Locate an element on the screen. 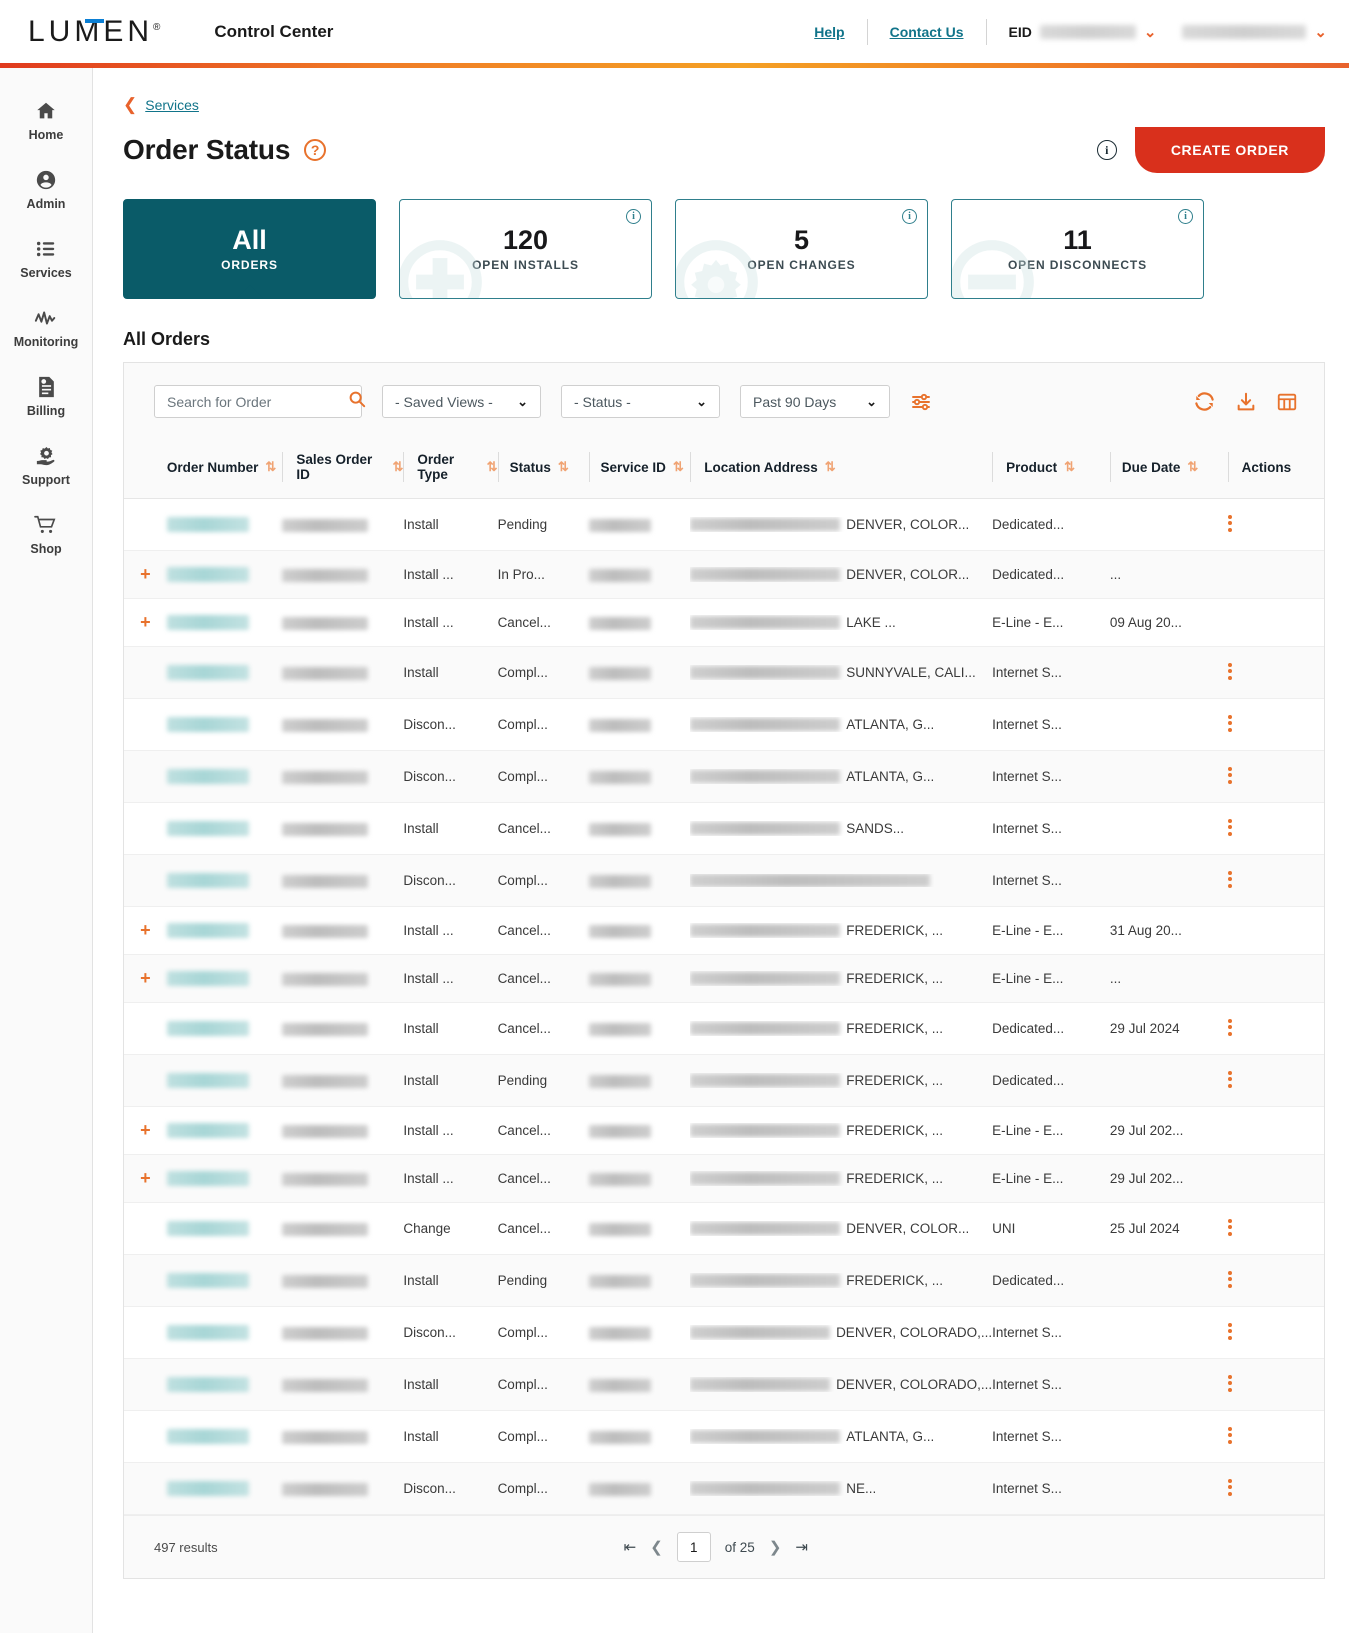 The width and height of the screenshot is (1349, 1633). eid-selector: EID ⌄ is located at coordinates (1072, 32).